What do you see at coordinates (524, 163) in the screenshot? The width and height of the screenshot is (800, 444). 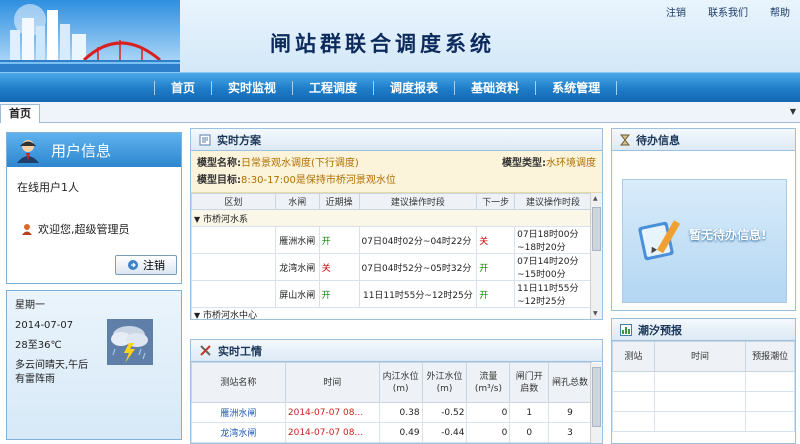 I see `model-type-label: 模型类型:` at bounding box center [524, 163].